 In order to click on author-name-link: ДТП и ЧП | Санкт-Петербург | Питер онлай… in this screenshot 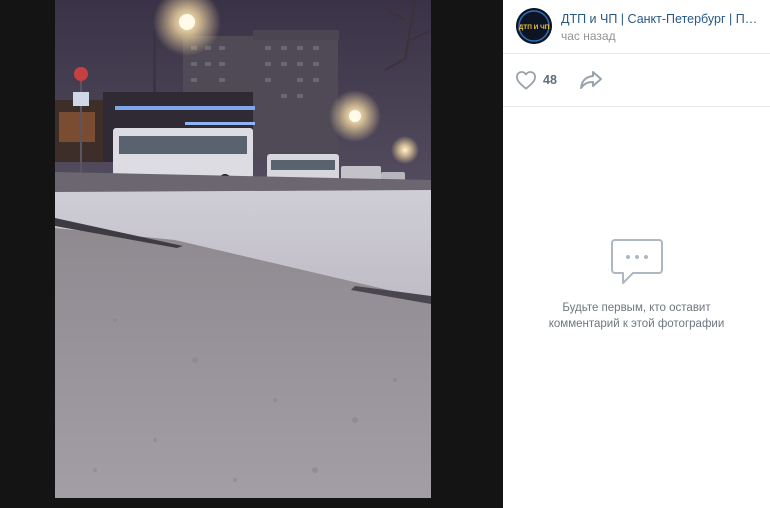, I will do `click(661, 19)`.